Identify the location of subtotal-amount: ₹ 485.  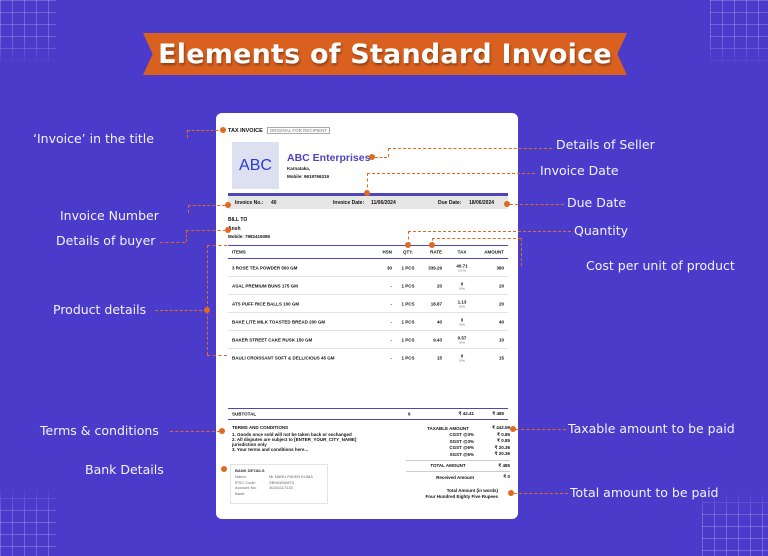
(498, 413).